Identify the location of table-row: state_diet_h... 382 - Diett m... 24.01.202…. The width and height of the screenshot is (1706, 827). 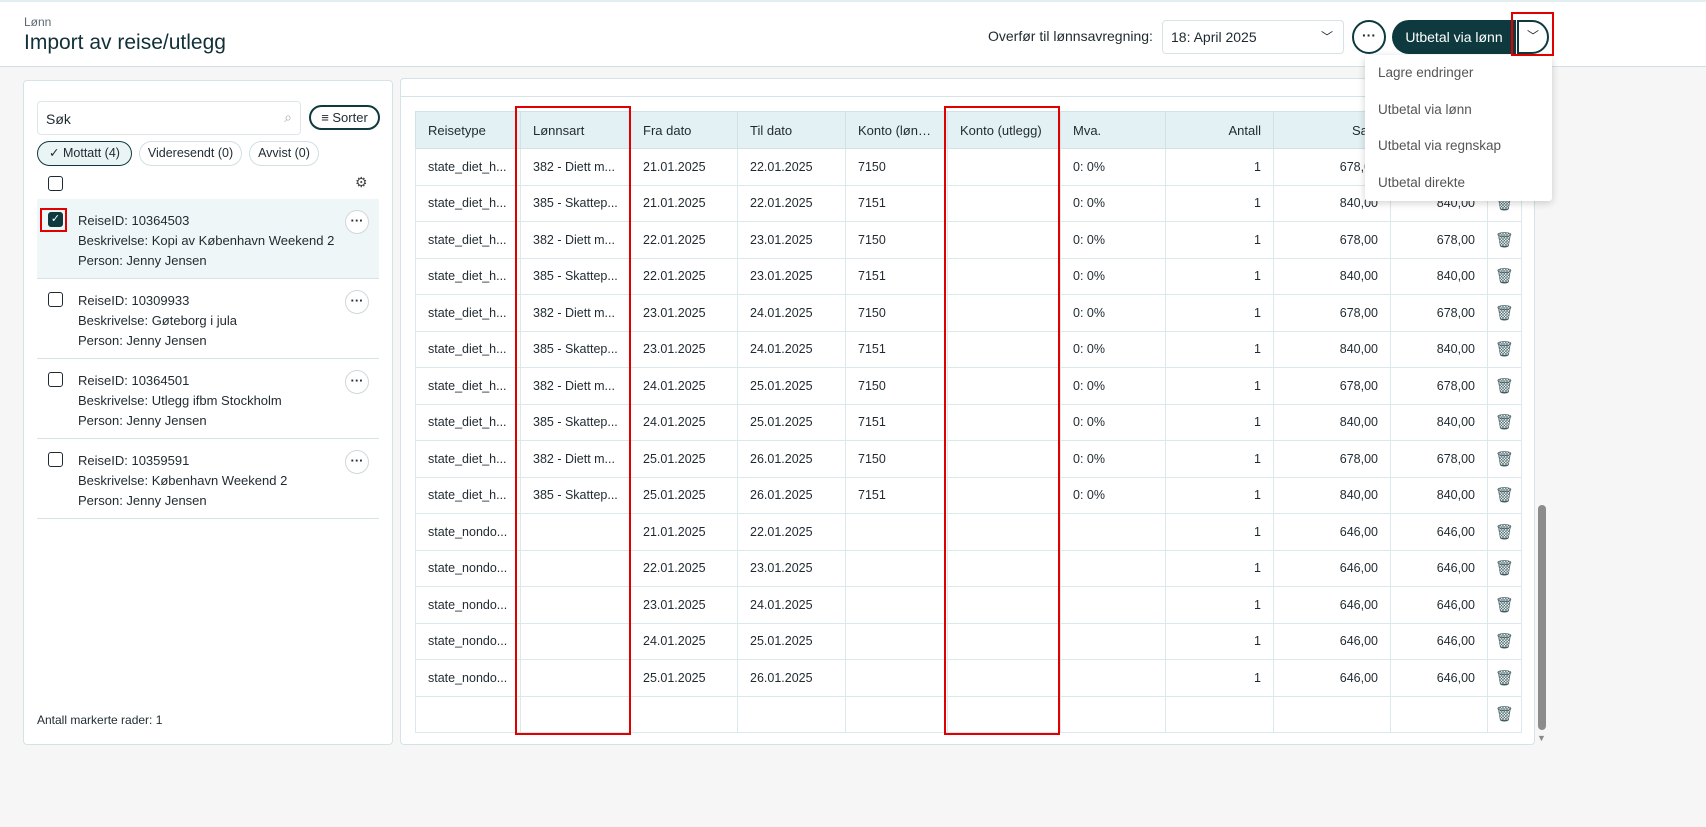
(968, 386).